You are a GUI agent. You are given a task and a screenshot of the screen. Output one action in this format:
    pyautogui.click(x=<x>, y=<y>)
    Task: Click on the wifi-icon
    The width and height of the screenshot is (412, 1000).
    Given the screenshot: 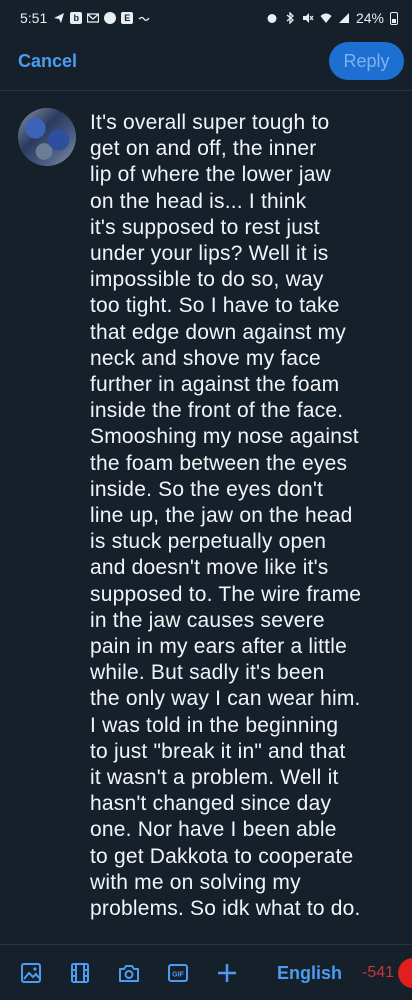 What is the action you would take?
    pyautogui.click(x=326, y=18)
    